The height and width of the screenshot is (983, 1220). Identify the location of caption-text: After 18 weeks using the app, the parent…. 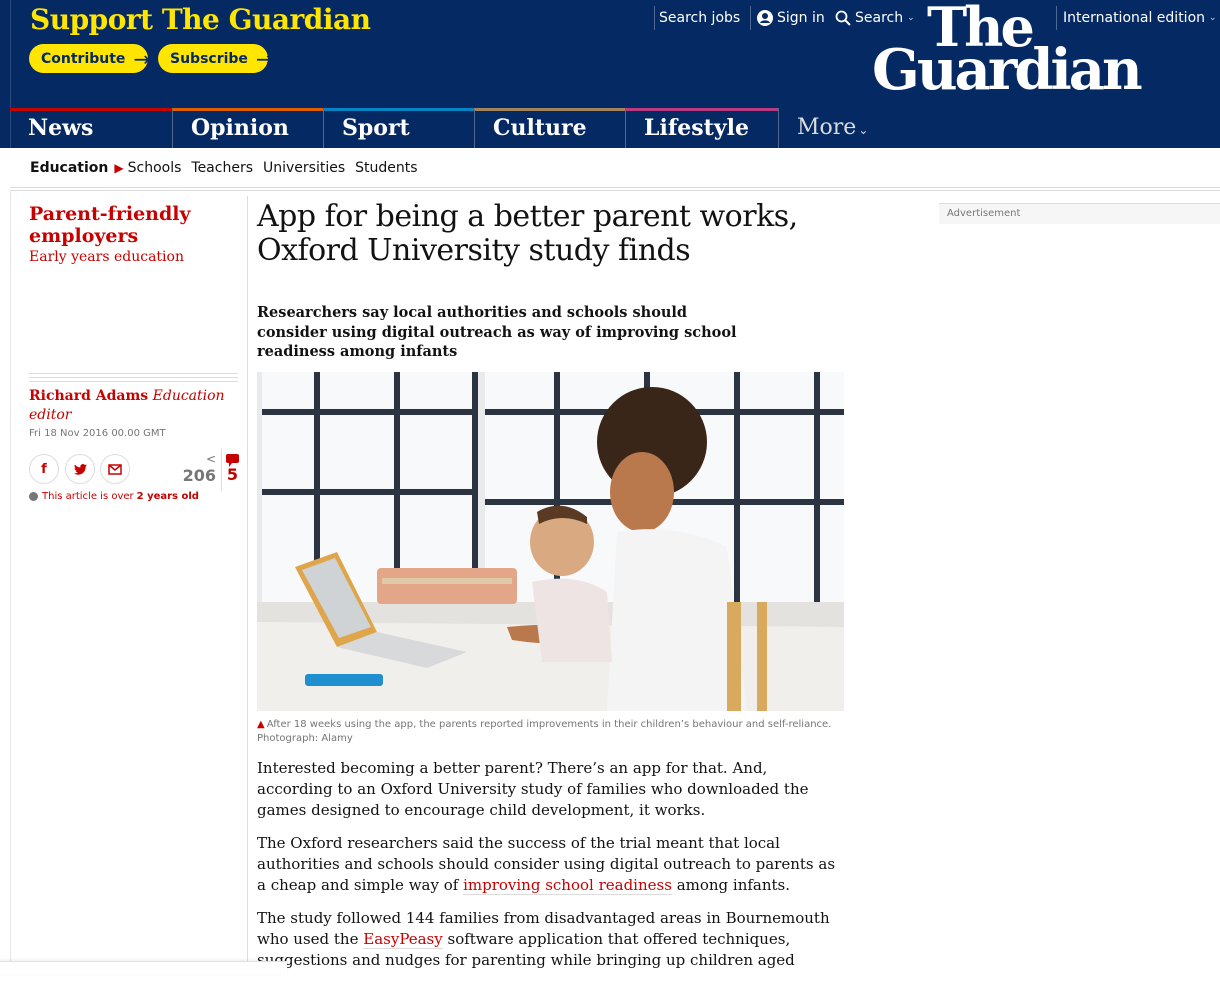
(549, 724).